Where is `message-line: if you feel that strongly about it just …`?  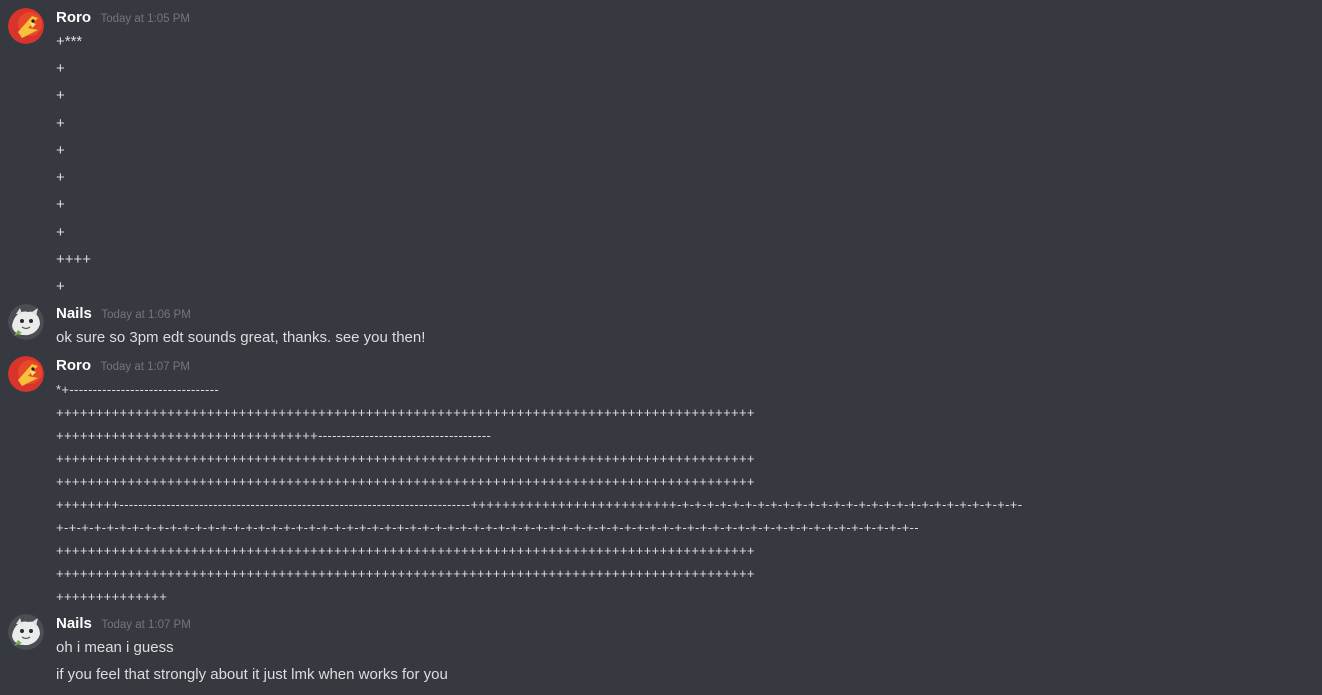
message-line: if you feel that strongly about it just … is located at coordinates (252, 674).